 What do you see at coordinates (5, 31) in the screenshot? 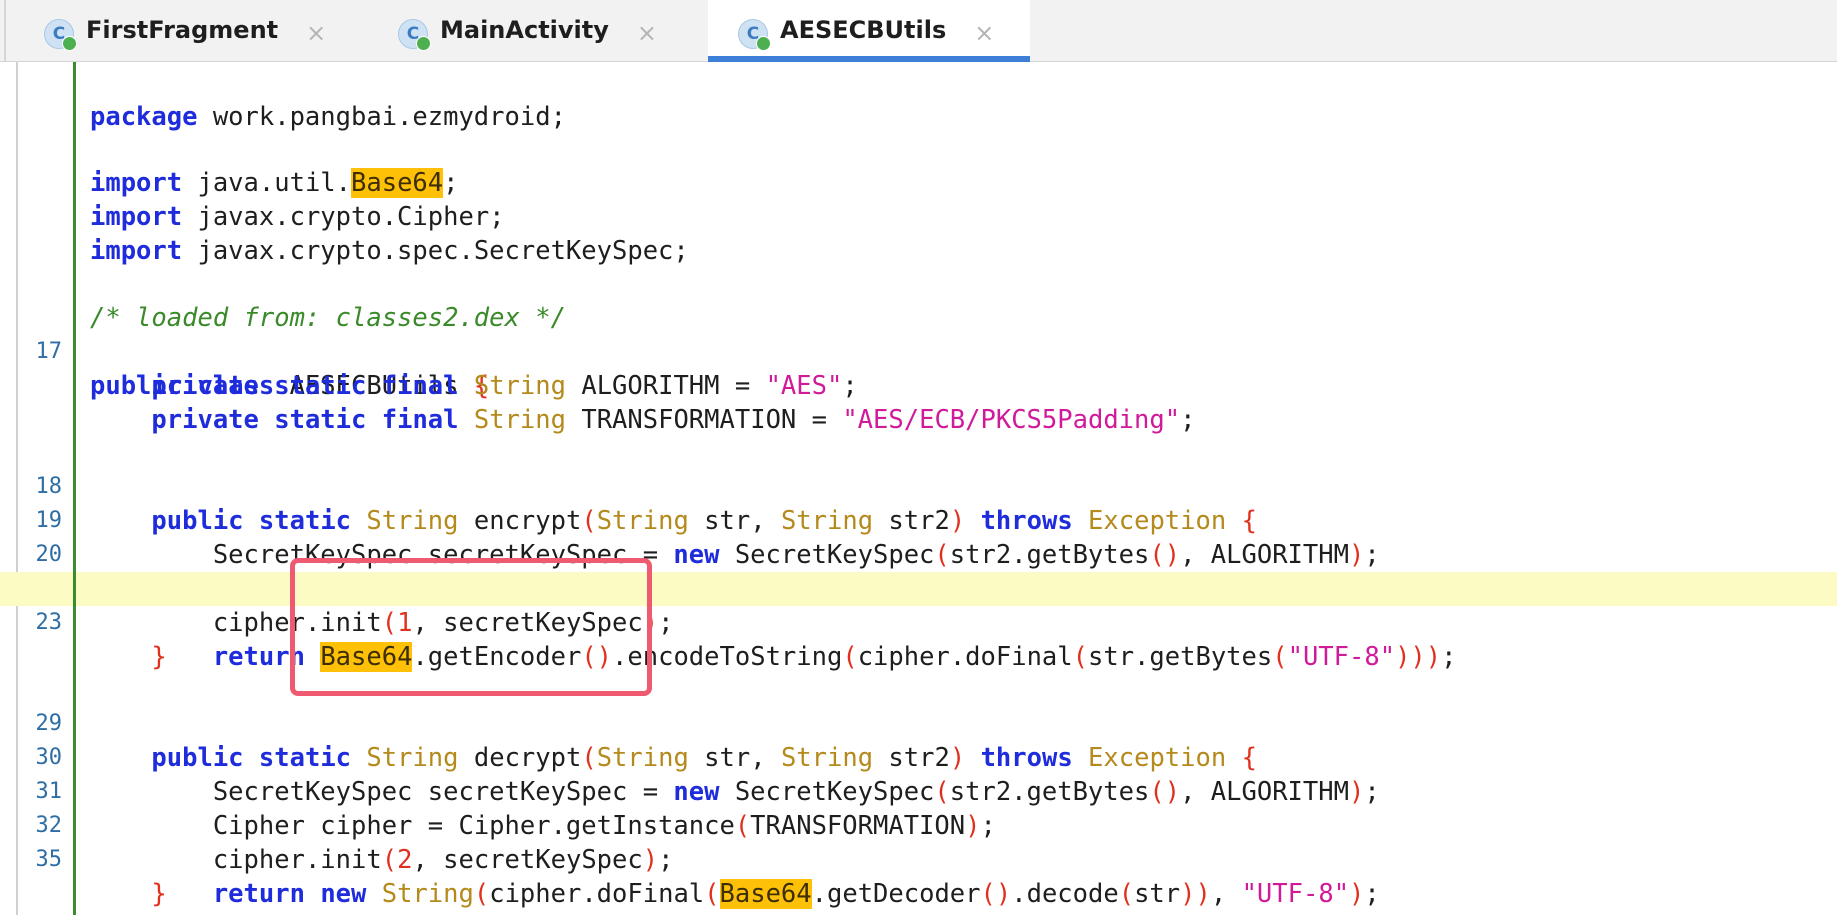
I see `tab-bar-edge` at bounding box center [5, 31].